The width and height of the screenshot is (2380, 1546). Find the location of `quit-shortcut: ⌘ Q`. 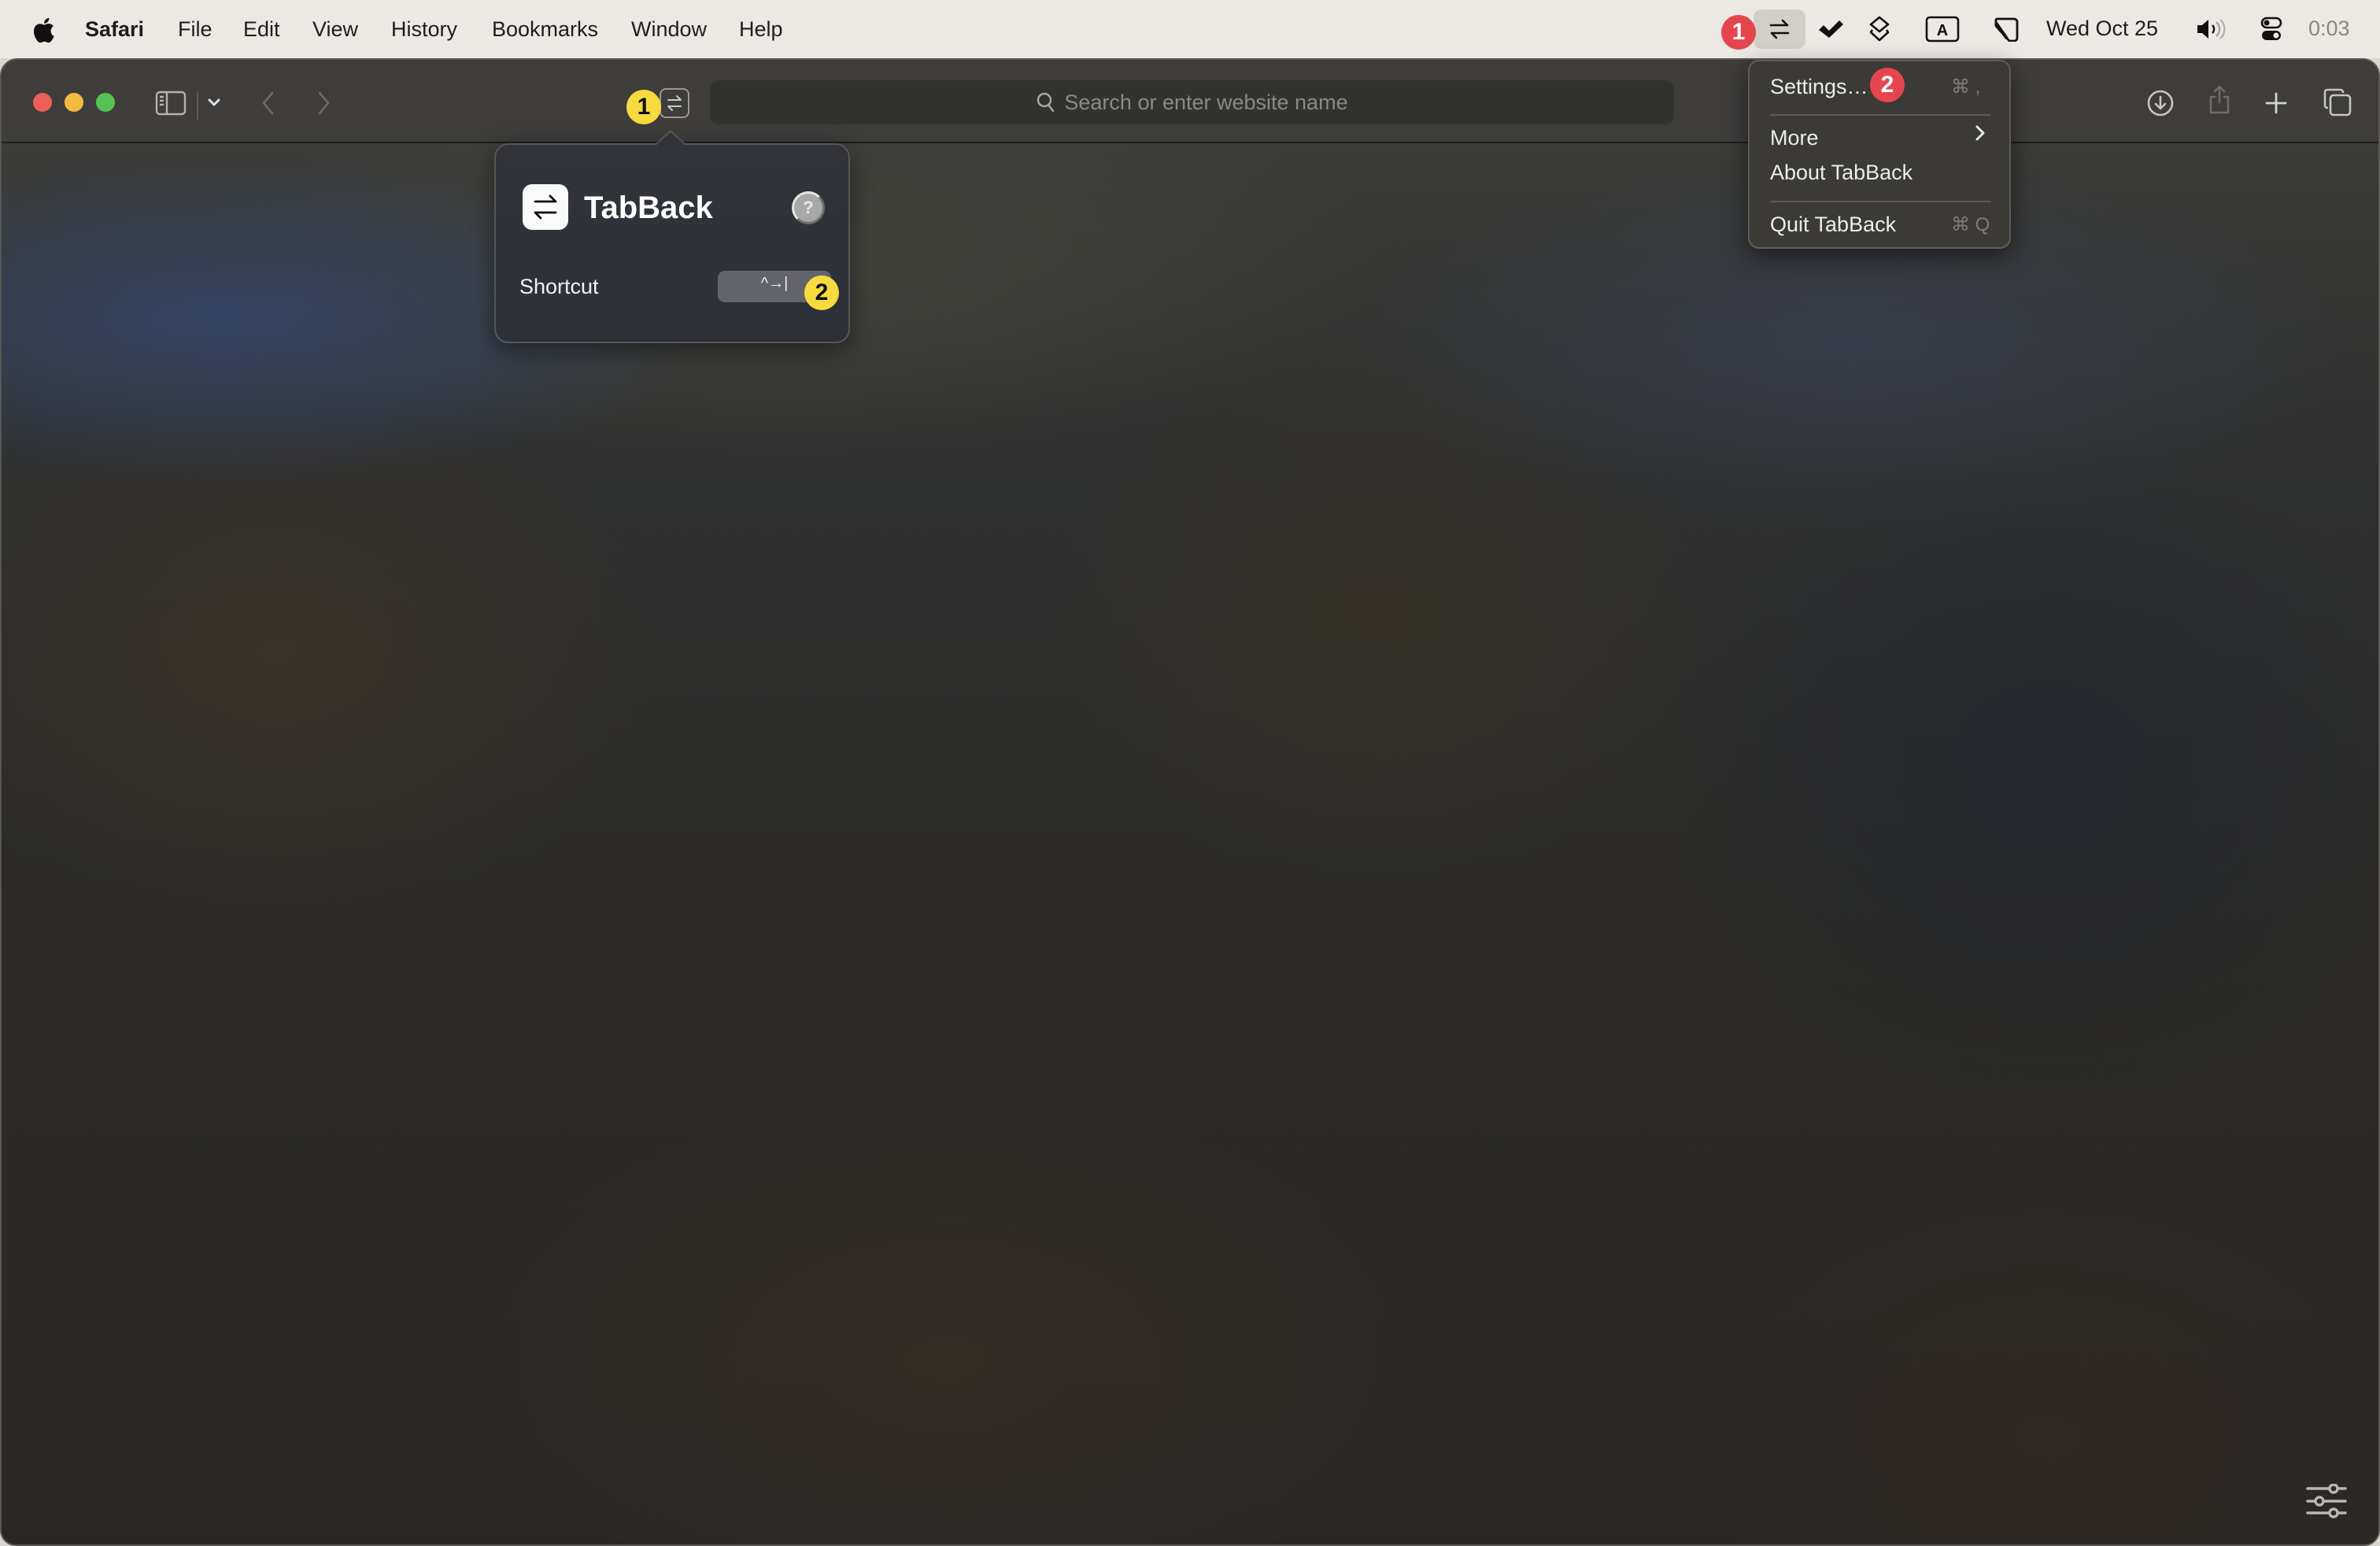

quit-shortcut: ⌘ Q is located at coordinates (1970, 224).